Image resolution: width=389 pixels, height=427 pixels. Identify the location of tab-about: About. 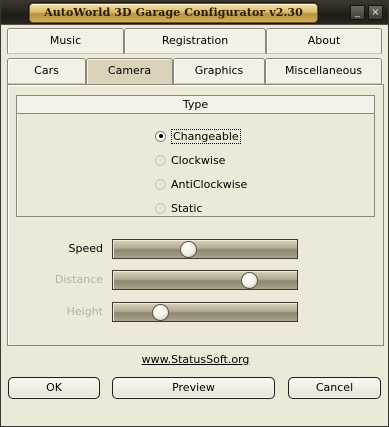
(324, 41).